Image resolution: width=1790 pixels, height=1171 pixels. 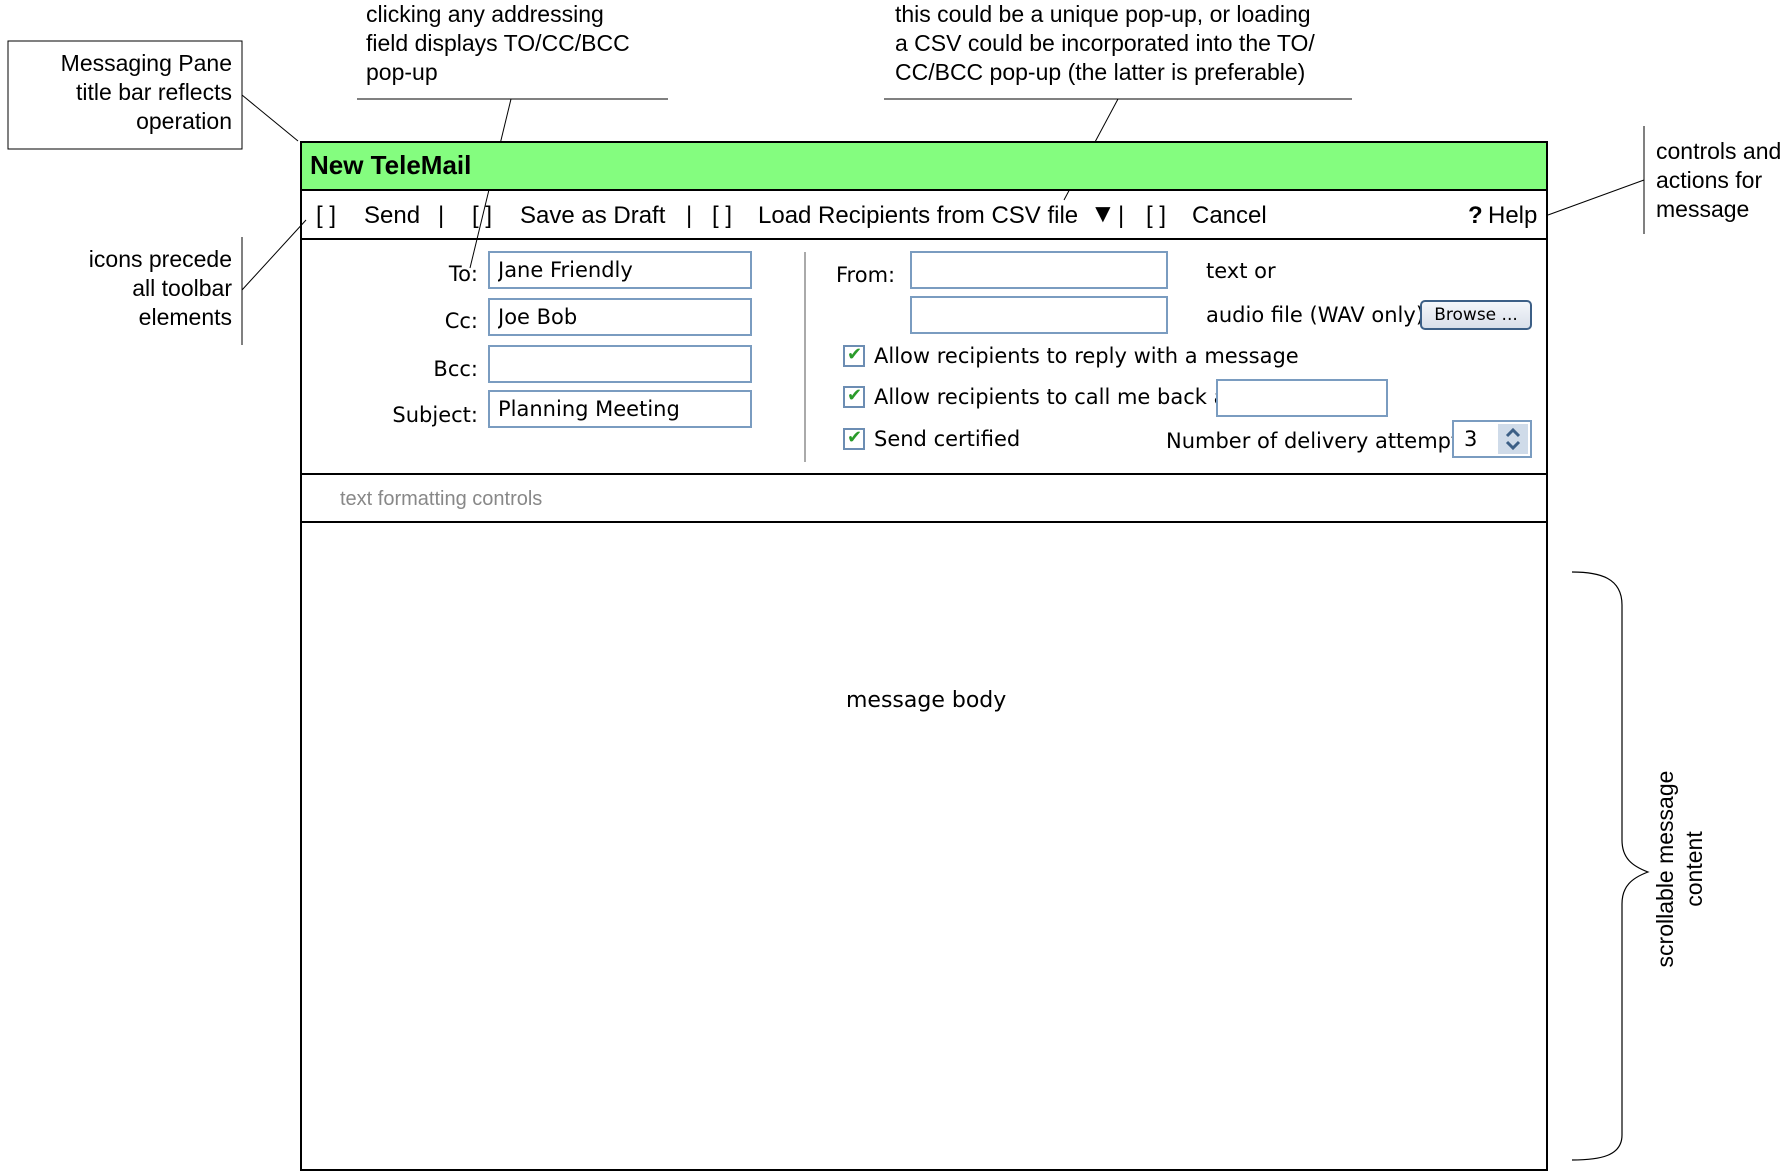 What do you see at coordinates (924, 474) in the screenshot?
I see `fields-divider` at bounding box center [924, 474].